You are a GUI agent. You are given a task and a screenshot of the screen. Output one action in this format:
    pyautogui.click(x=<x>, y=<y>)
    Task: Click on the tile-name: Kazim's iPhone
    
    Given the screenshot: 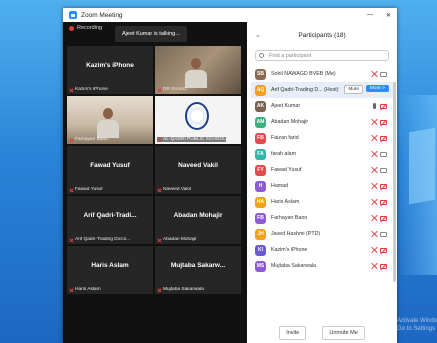 What is the action you would take?
    pyautogui.click(x=110, y=65)
    